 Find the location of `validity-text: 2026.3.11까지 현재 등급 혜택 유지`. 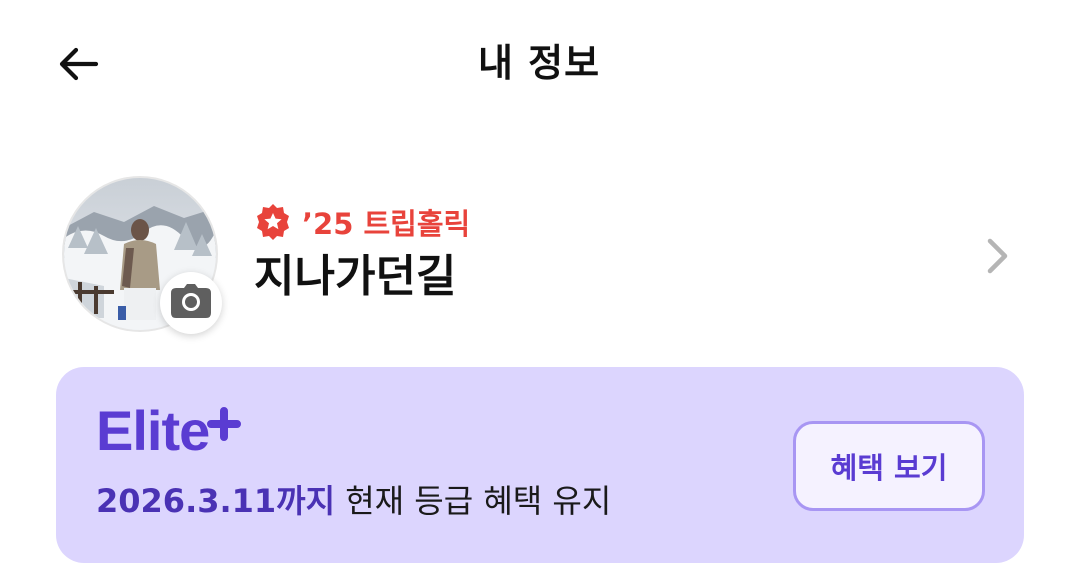

validity-text: 2026.3.11까지 현재 등급 혜택 유지 is located at coordinates (353, 501).